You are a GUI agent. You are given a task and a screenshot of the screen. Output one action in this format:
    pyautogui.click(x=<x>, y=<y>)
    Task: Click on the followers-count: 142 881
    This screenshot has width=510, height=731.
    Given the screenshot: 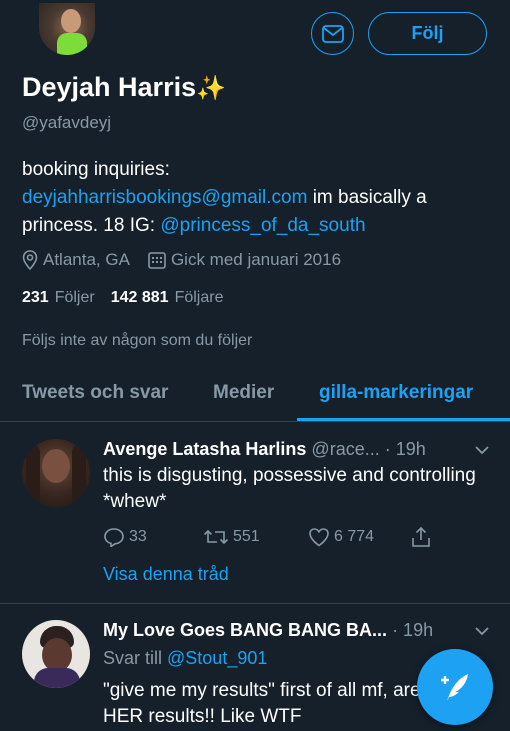 What is the action you would take?
    pyautogui.click(x=139, y=297)
    